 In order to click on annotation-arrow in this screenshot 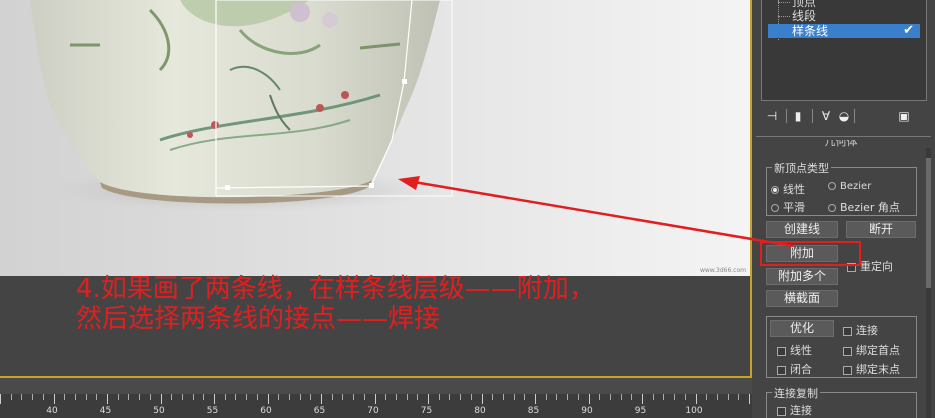, I will do `click(596, 212)`.